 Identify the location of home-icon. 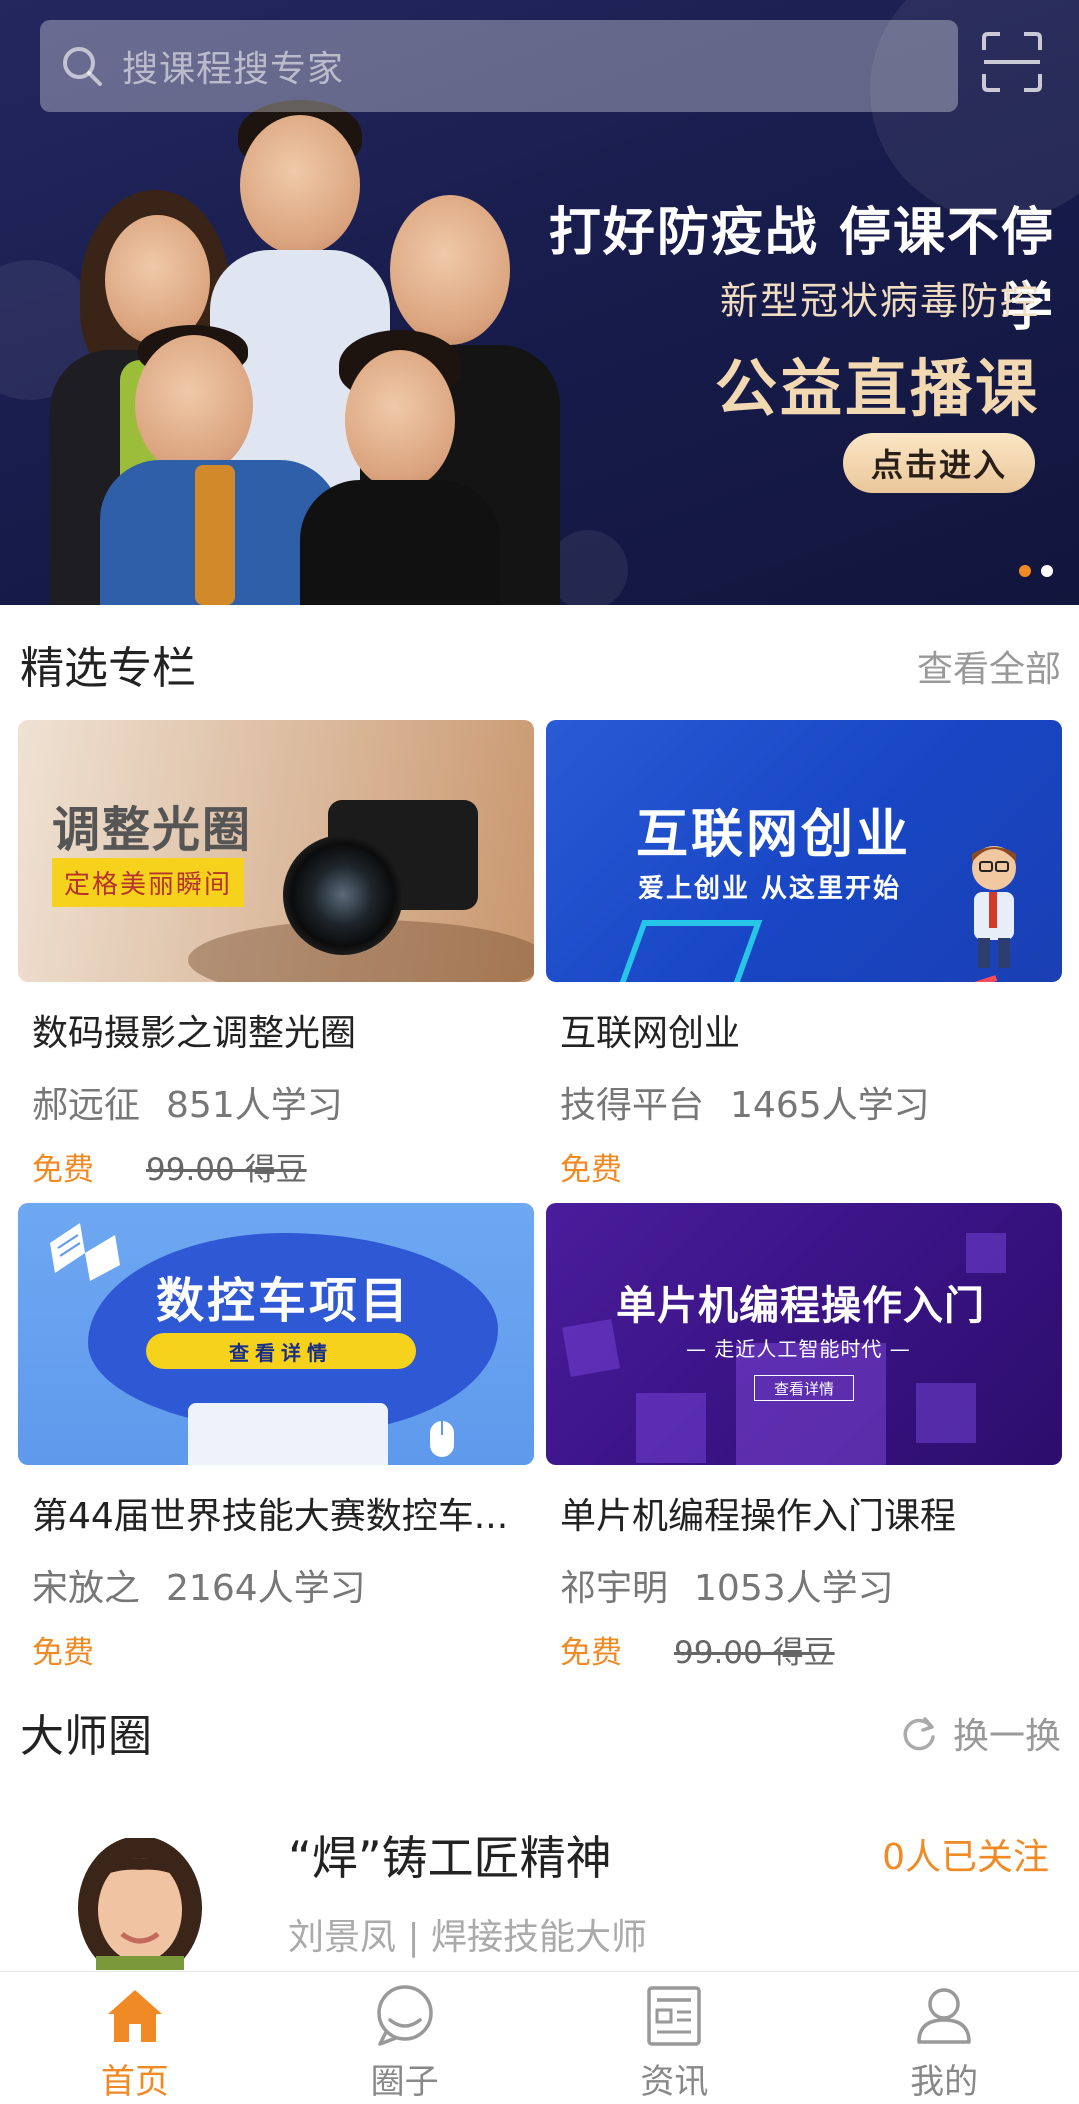
(134, 2016).